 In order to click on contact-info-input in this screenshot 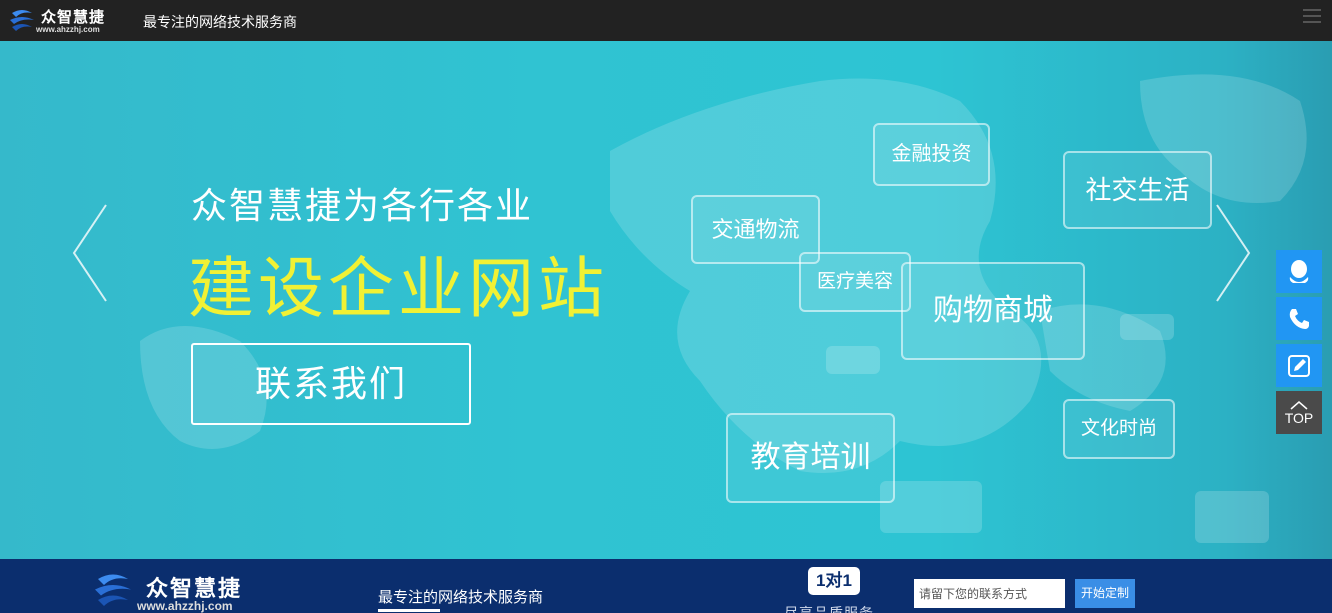, I will do `click(989, 593)`.